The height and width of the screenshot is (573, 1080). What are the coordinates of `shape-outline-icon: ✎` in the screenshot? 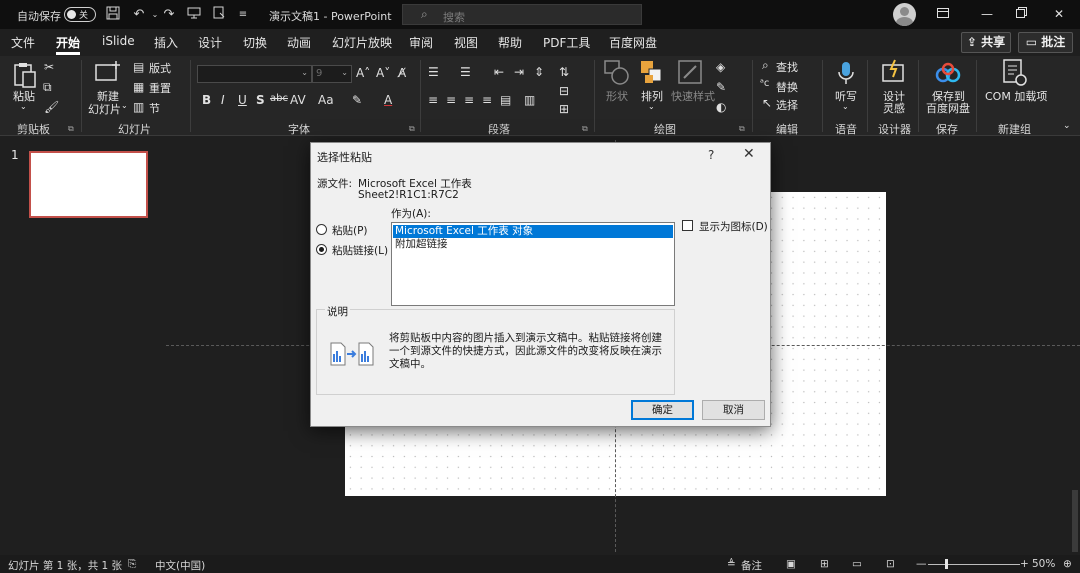 It's located at (721, 87).